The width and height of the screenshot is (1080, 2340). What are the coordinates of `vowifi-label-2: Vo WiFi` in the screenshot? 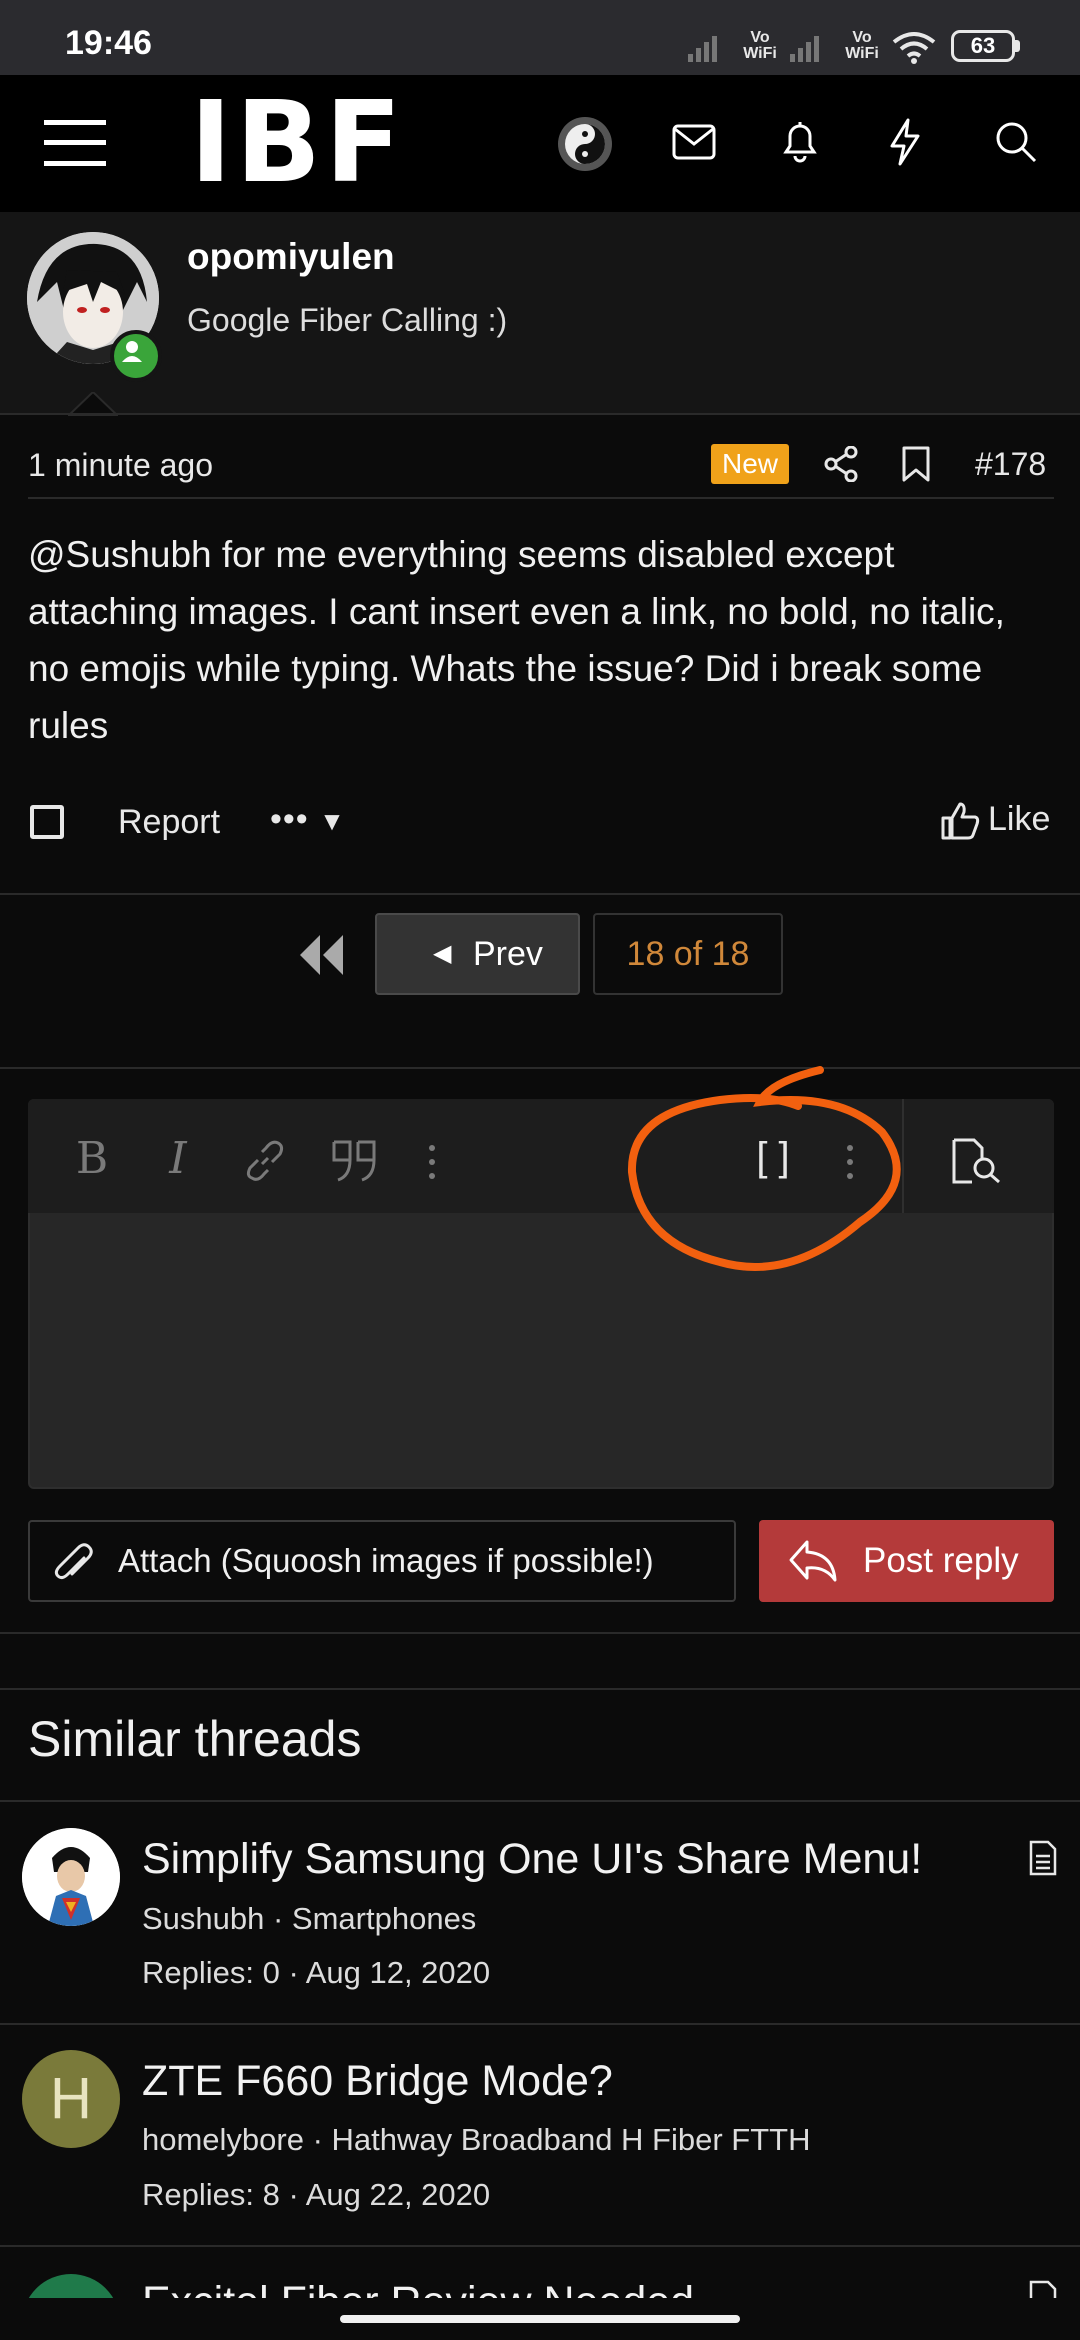 It's located at (862, 45).